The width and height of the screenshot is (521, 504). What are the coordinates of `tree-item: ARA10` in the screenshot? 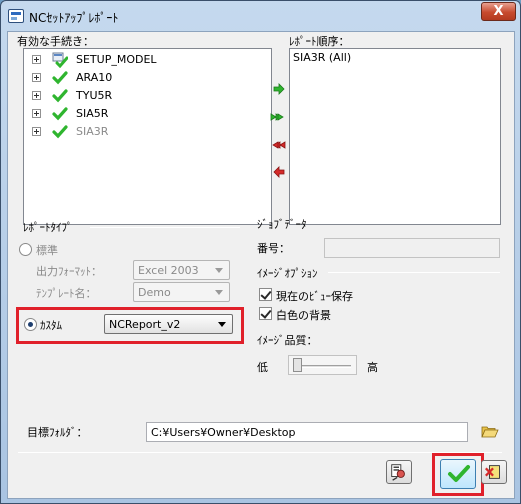 It's located at (147, 78).